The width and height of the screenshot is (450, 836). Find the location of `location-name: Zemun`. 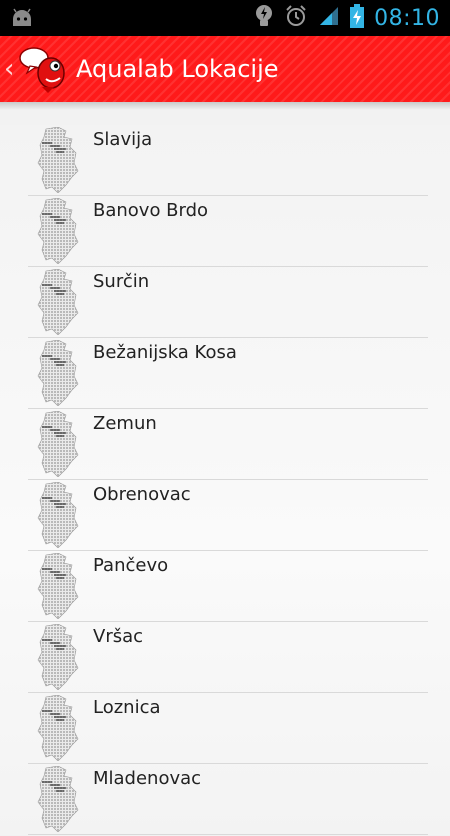

location-name: Zemun is located at coordinates (125, 423).